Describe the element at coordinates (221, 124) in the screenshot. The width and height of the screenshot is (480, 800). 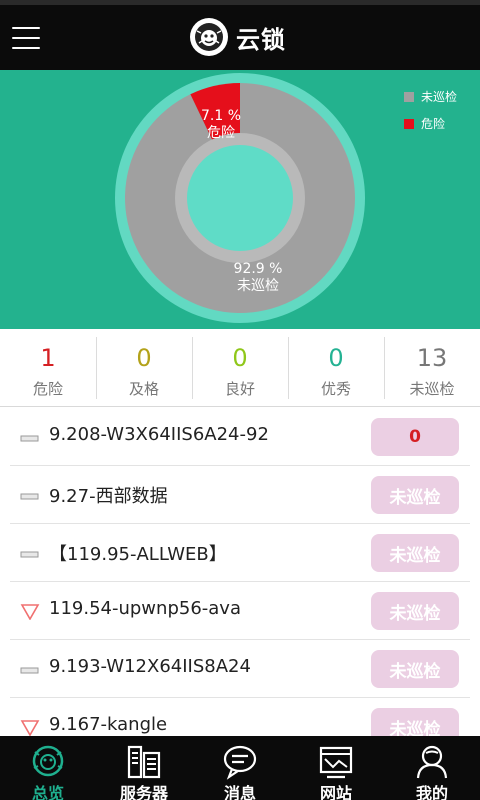
I see `slice-label-danger: 7.1 % 危险` at that location.